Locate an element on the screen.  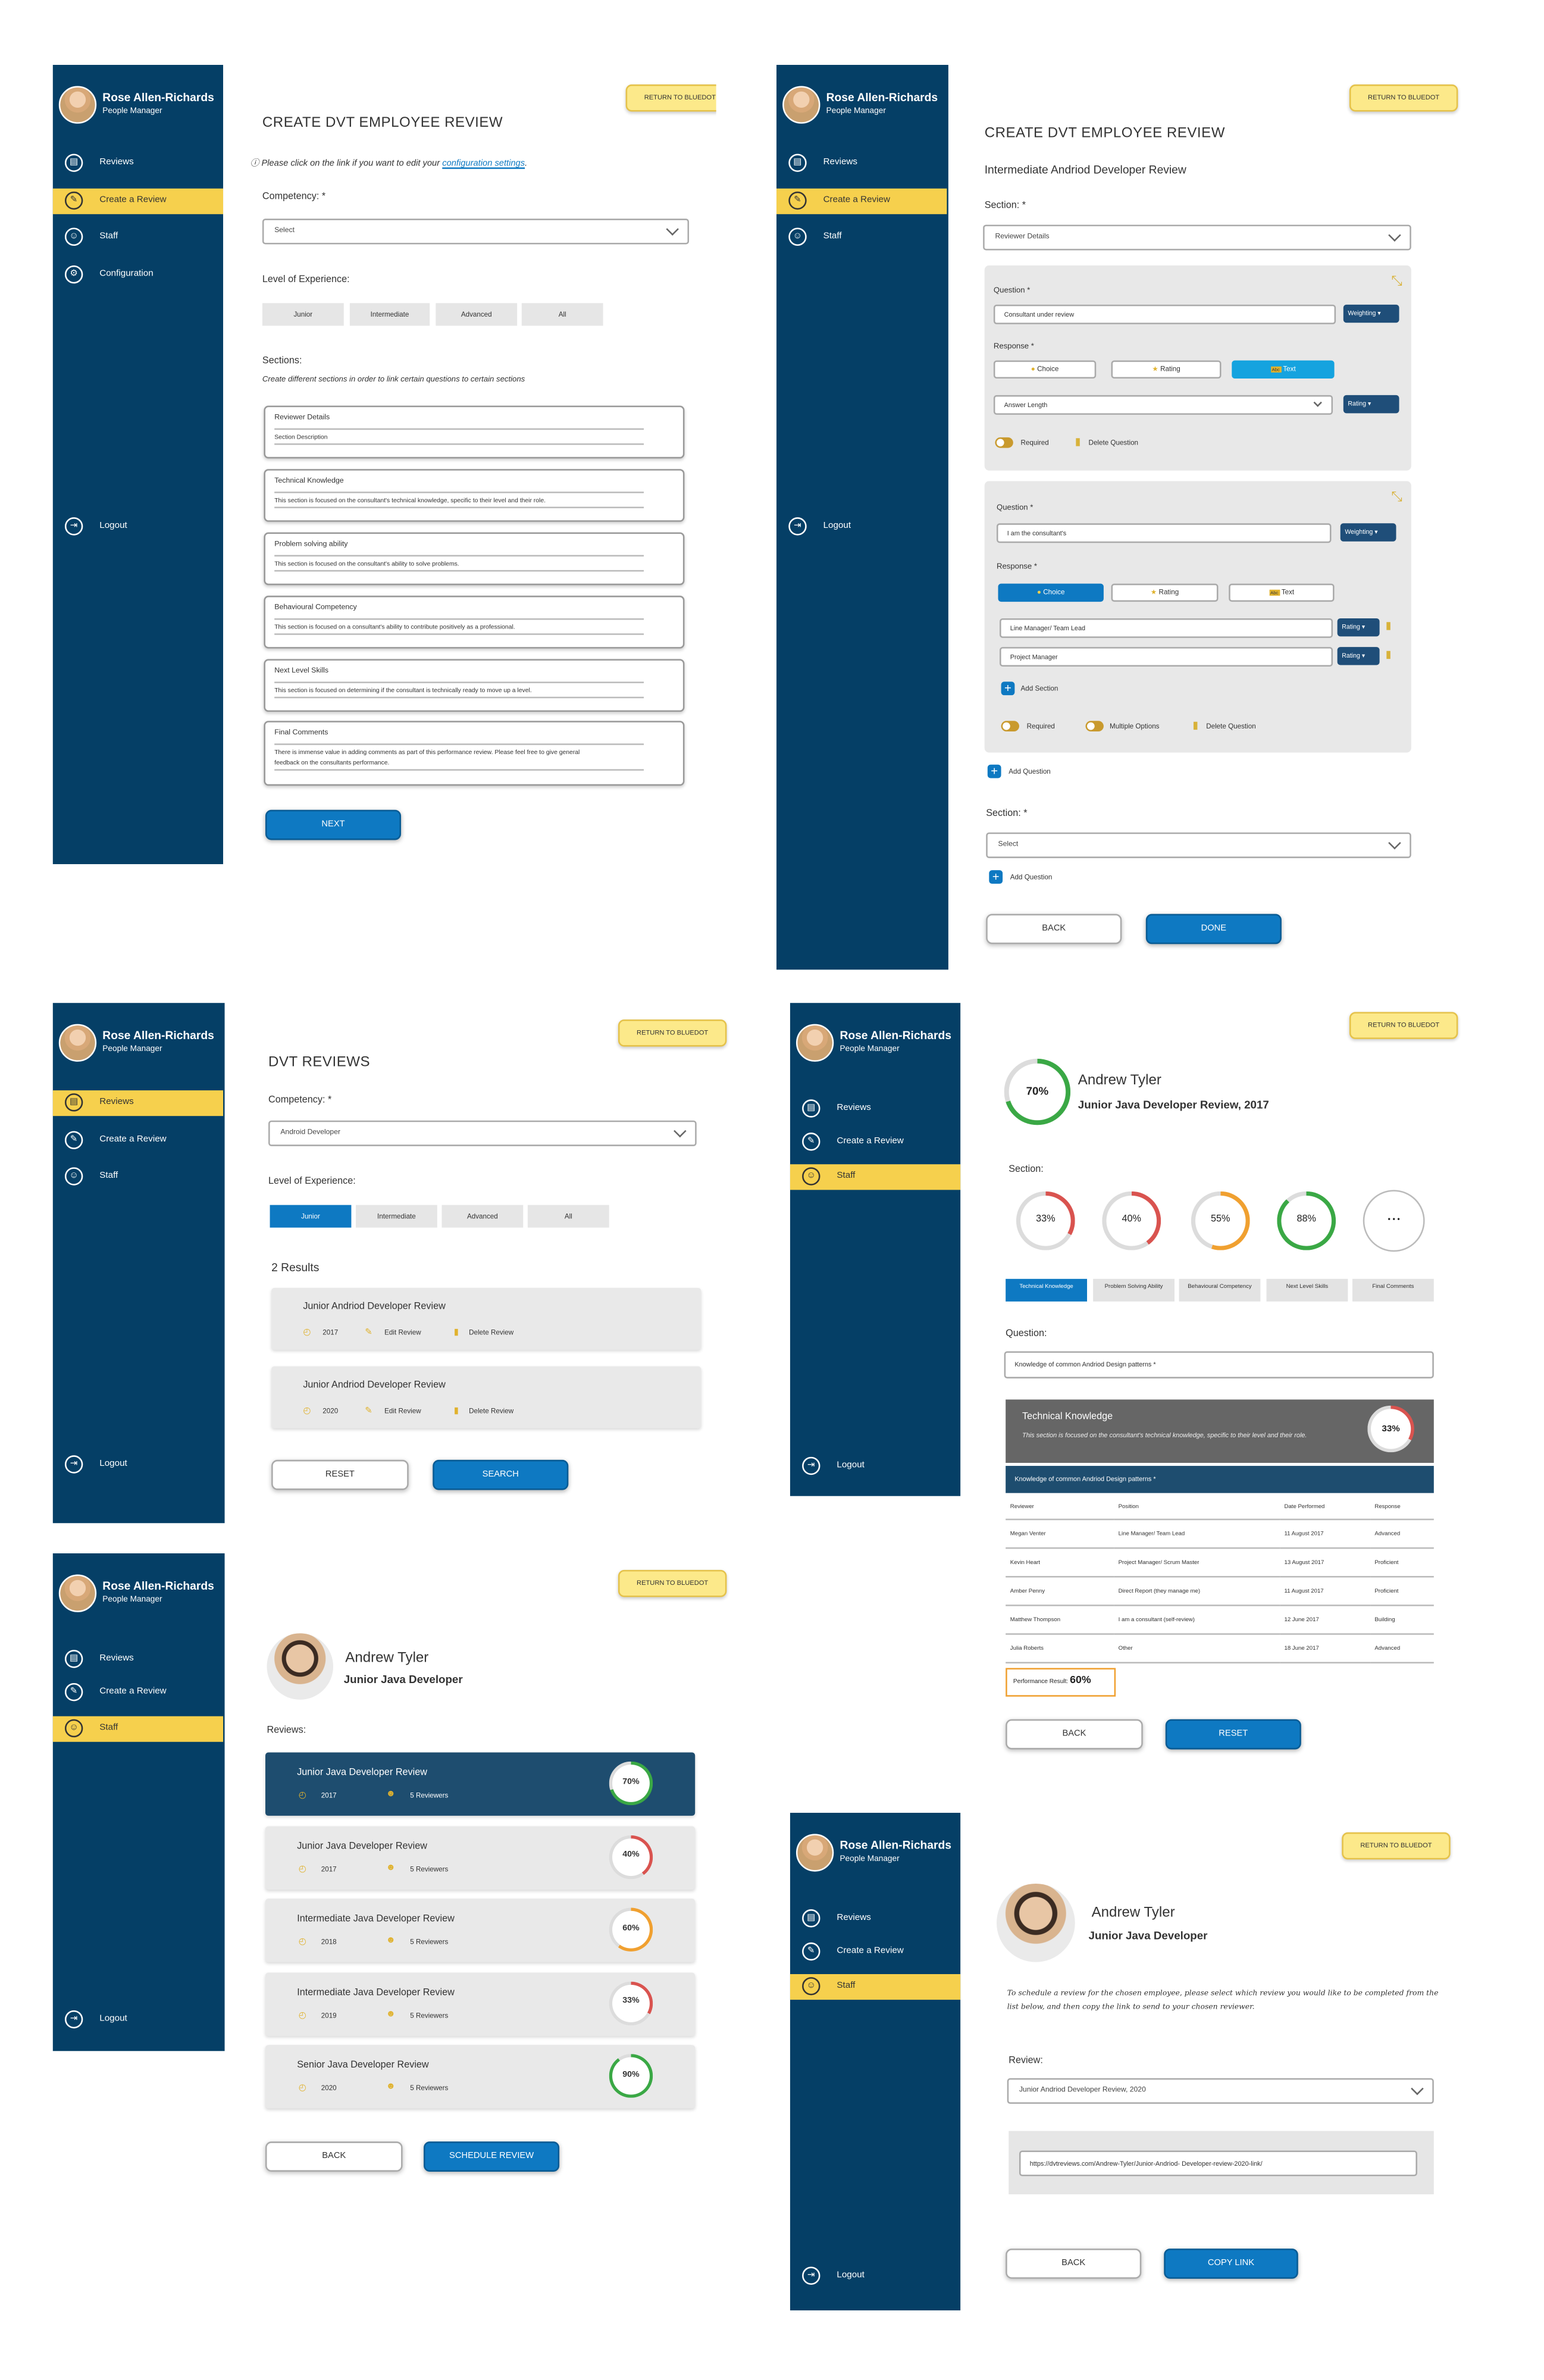
competency-select: Select is located at coordinates (476, 231).